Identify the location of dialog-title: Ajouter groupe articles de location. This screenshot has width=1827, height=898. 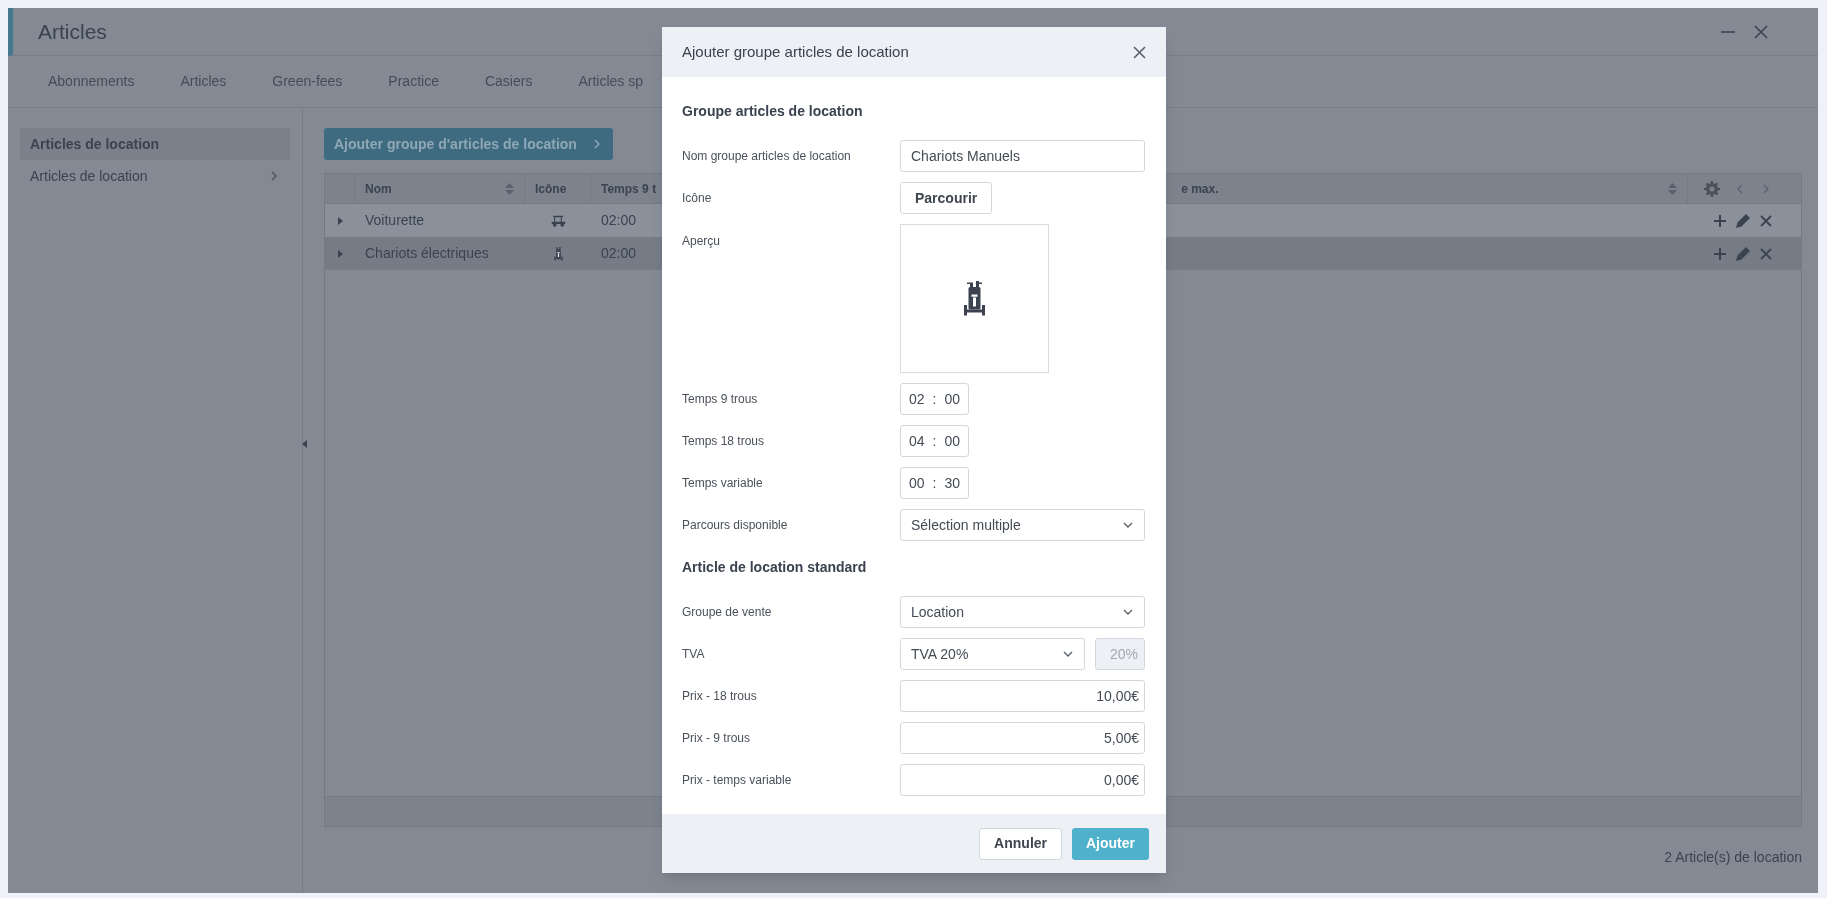
(795, 51).